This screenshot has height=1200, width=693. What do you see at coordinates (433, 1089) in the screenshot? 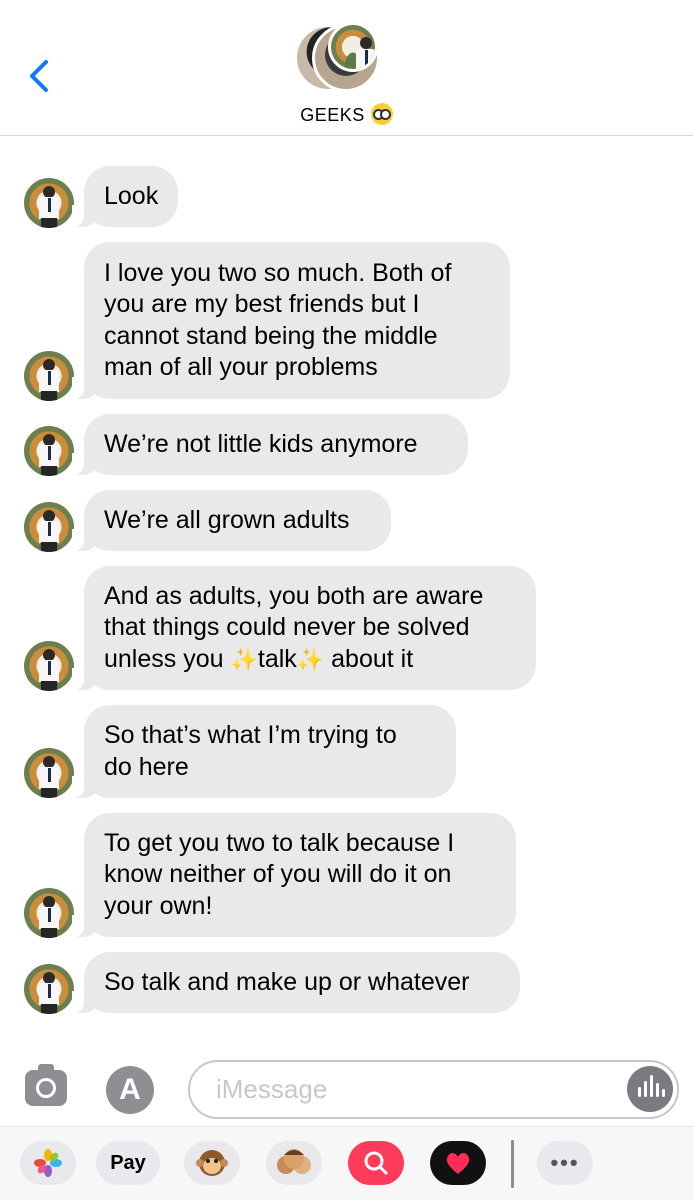
I see `imessage-input: iMessage` at bounding box center [433, 1089].